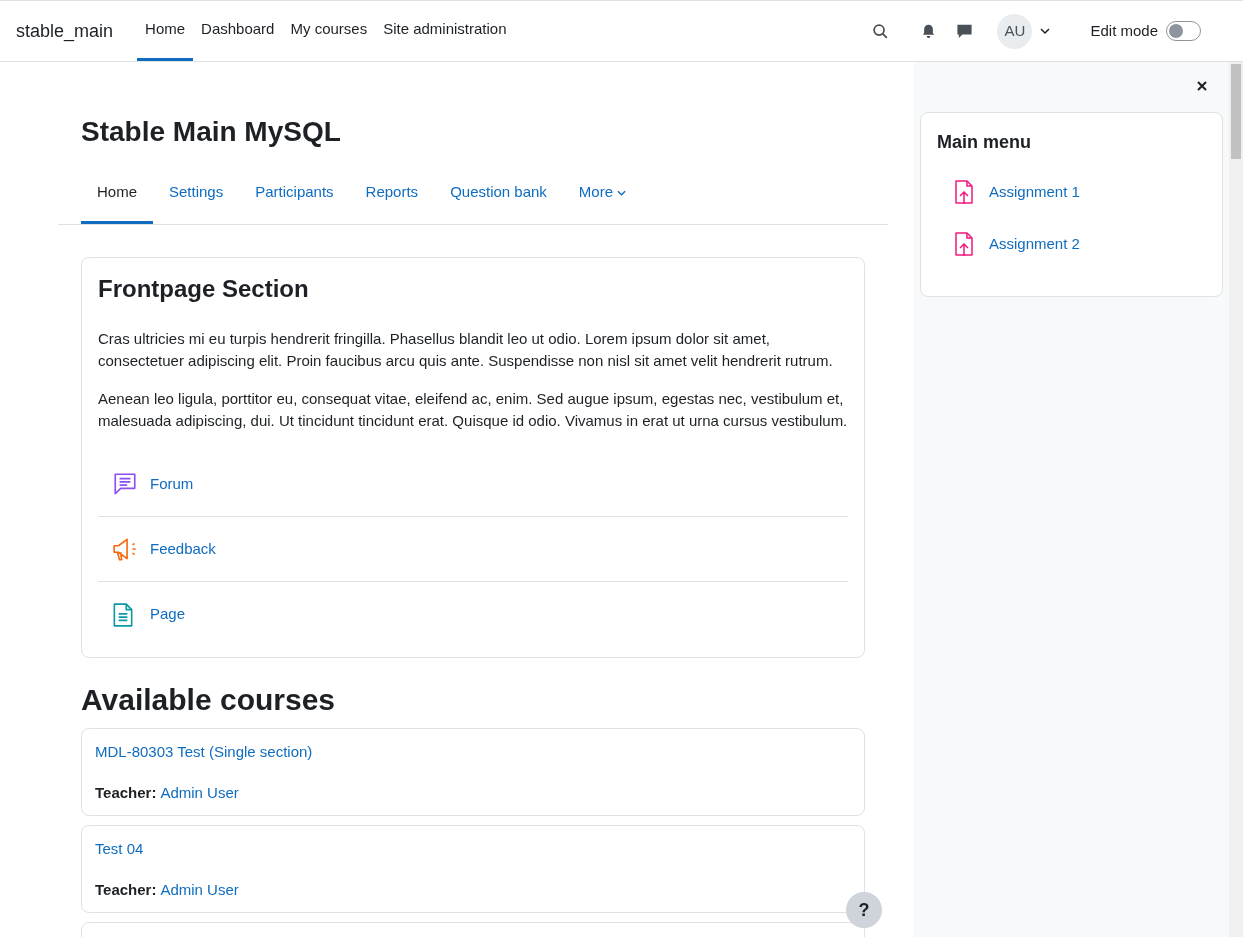 This screenshot has height=937, width=1243. Describe the element at coordinates (65, 31) in the screenshot. I see `site-name: stable_main` at that location.